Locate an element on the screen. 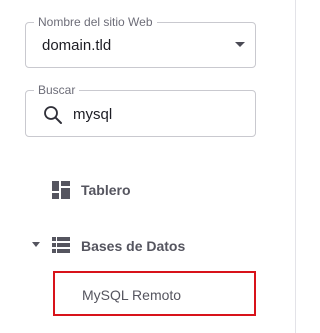 Image resolution: width=320 pixels, height=333 pixels. caret-down-icon is located at coordinates (36, 244).